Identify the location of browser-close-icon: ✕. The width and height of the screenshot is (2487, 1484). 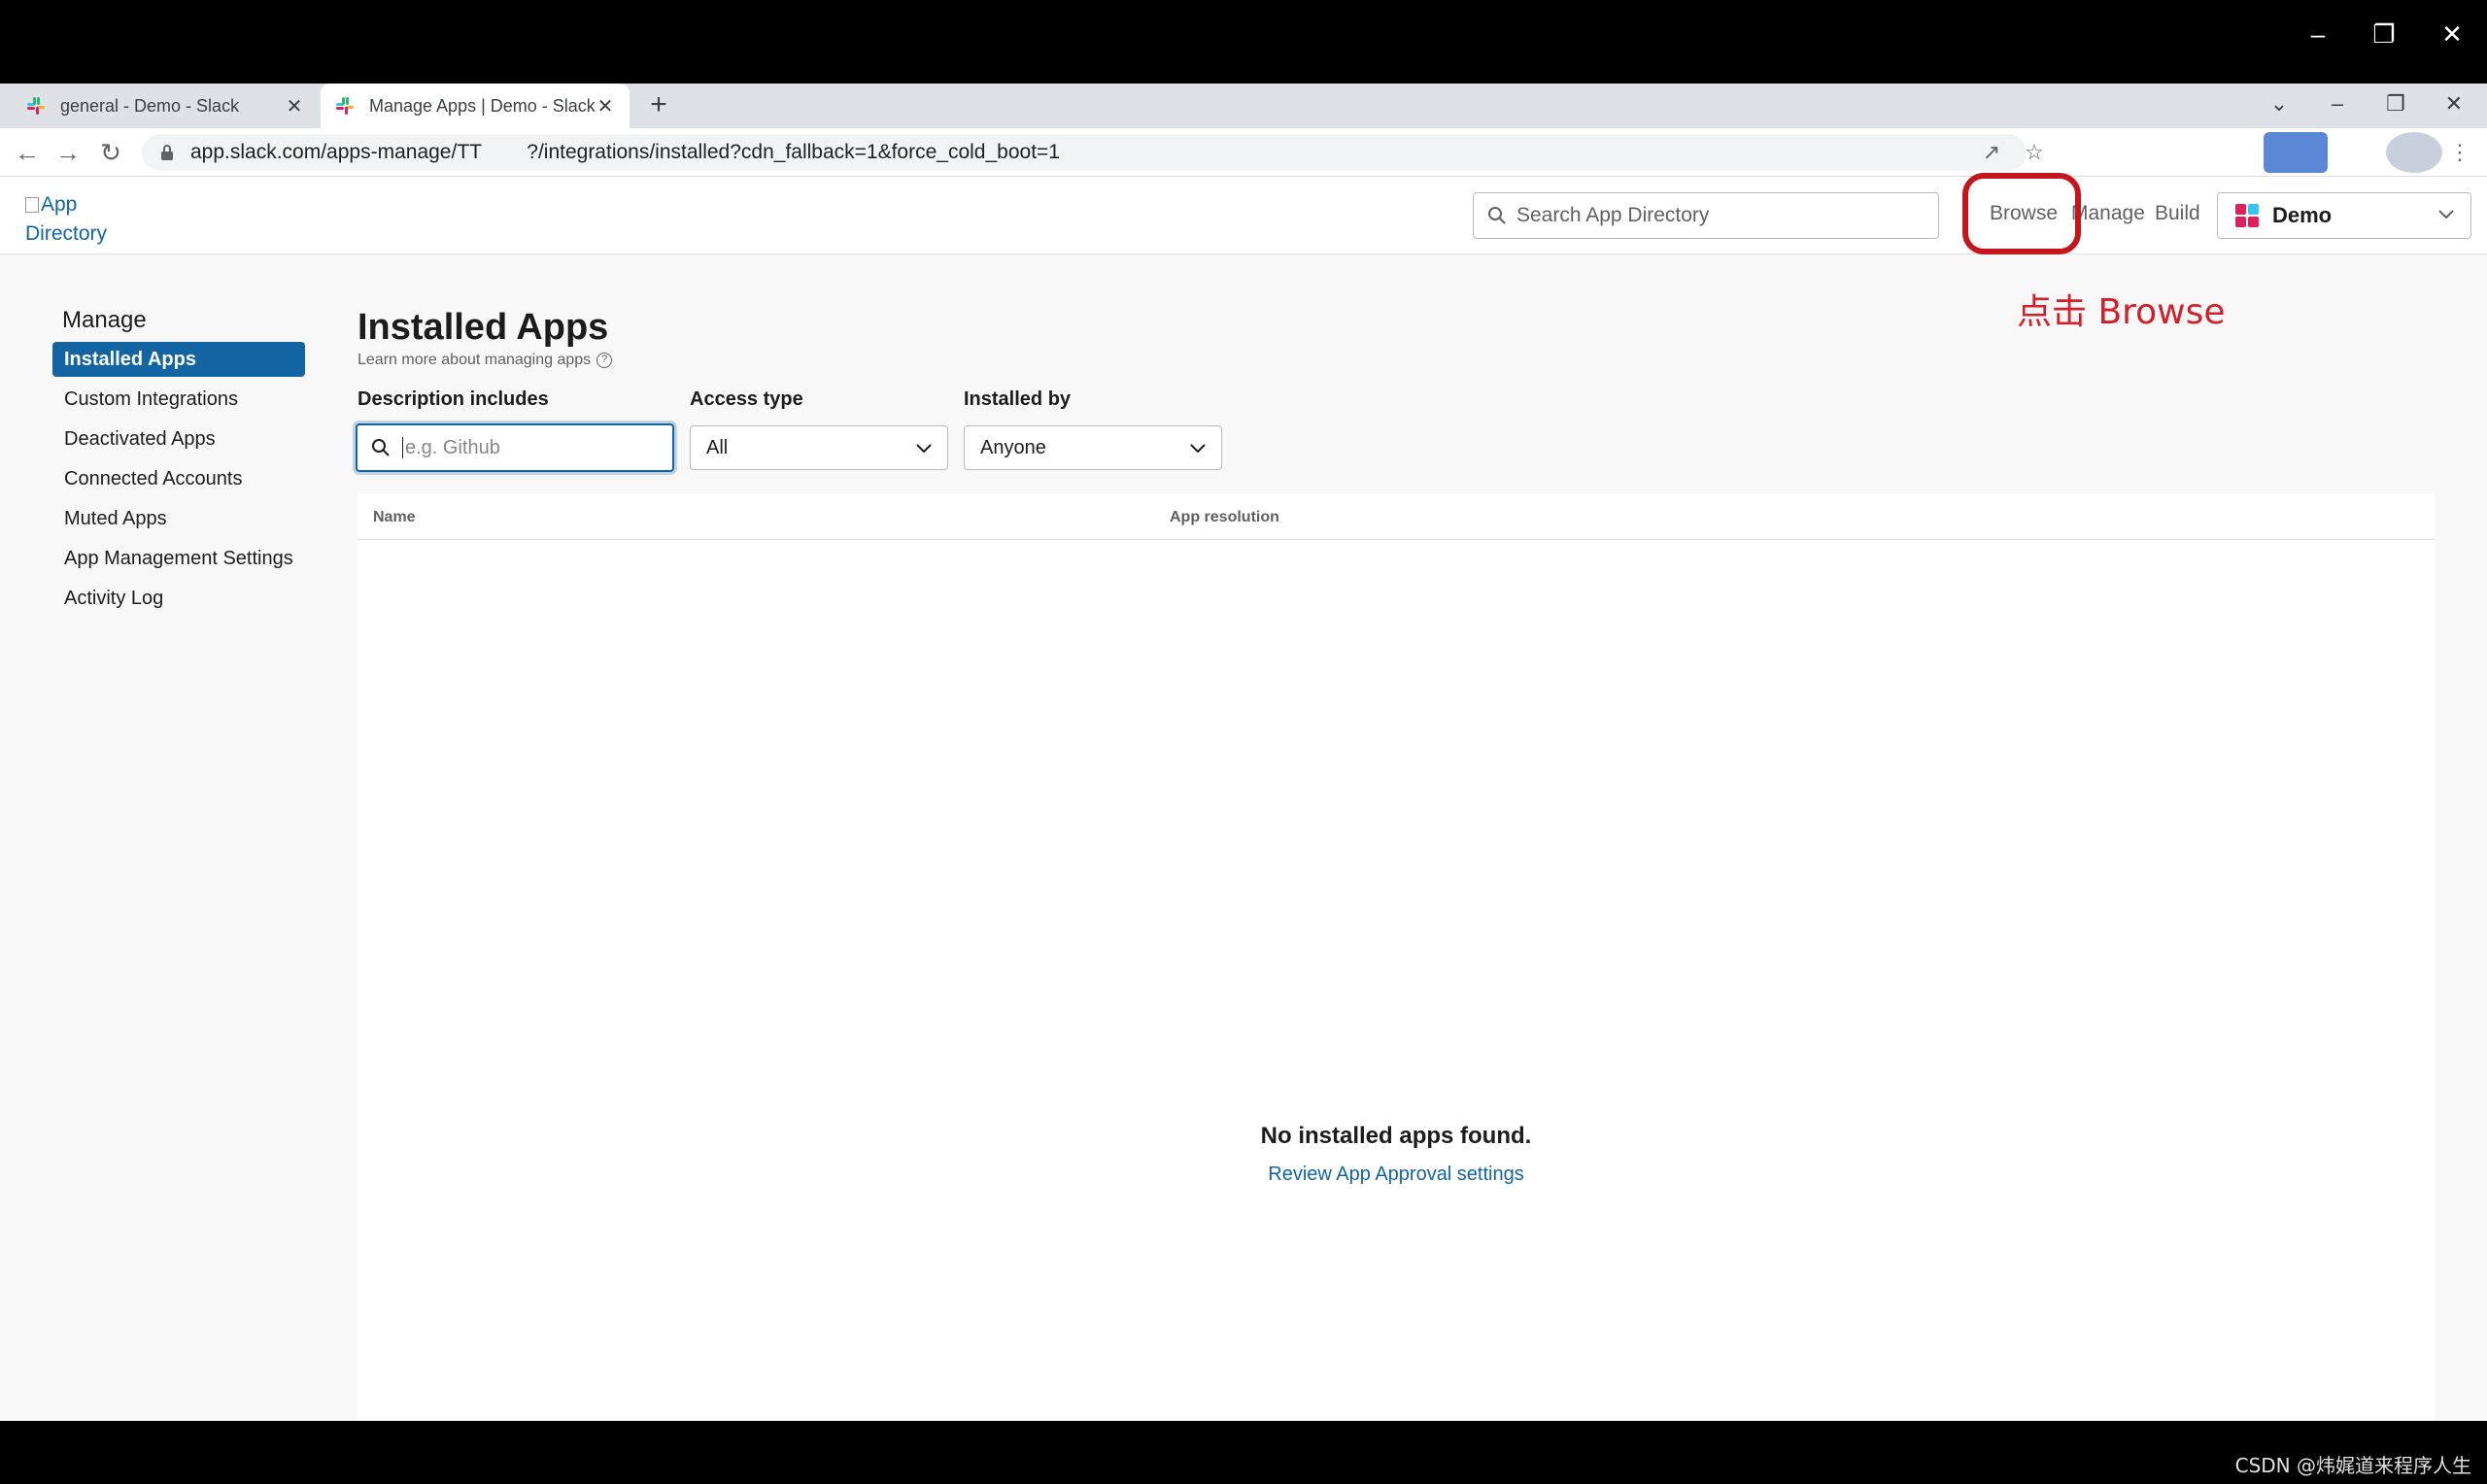
(2454, 104).